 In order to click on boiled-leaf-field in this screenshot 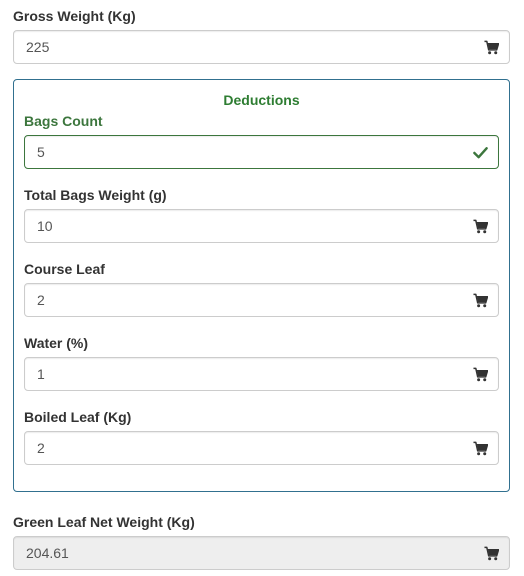, I will do `click(261, 448)`.